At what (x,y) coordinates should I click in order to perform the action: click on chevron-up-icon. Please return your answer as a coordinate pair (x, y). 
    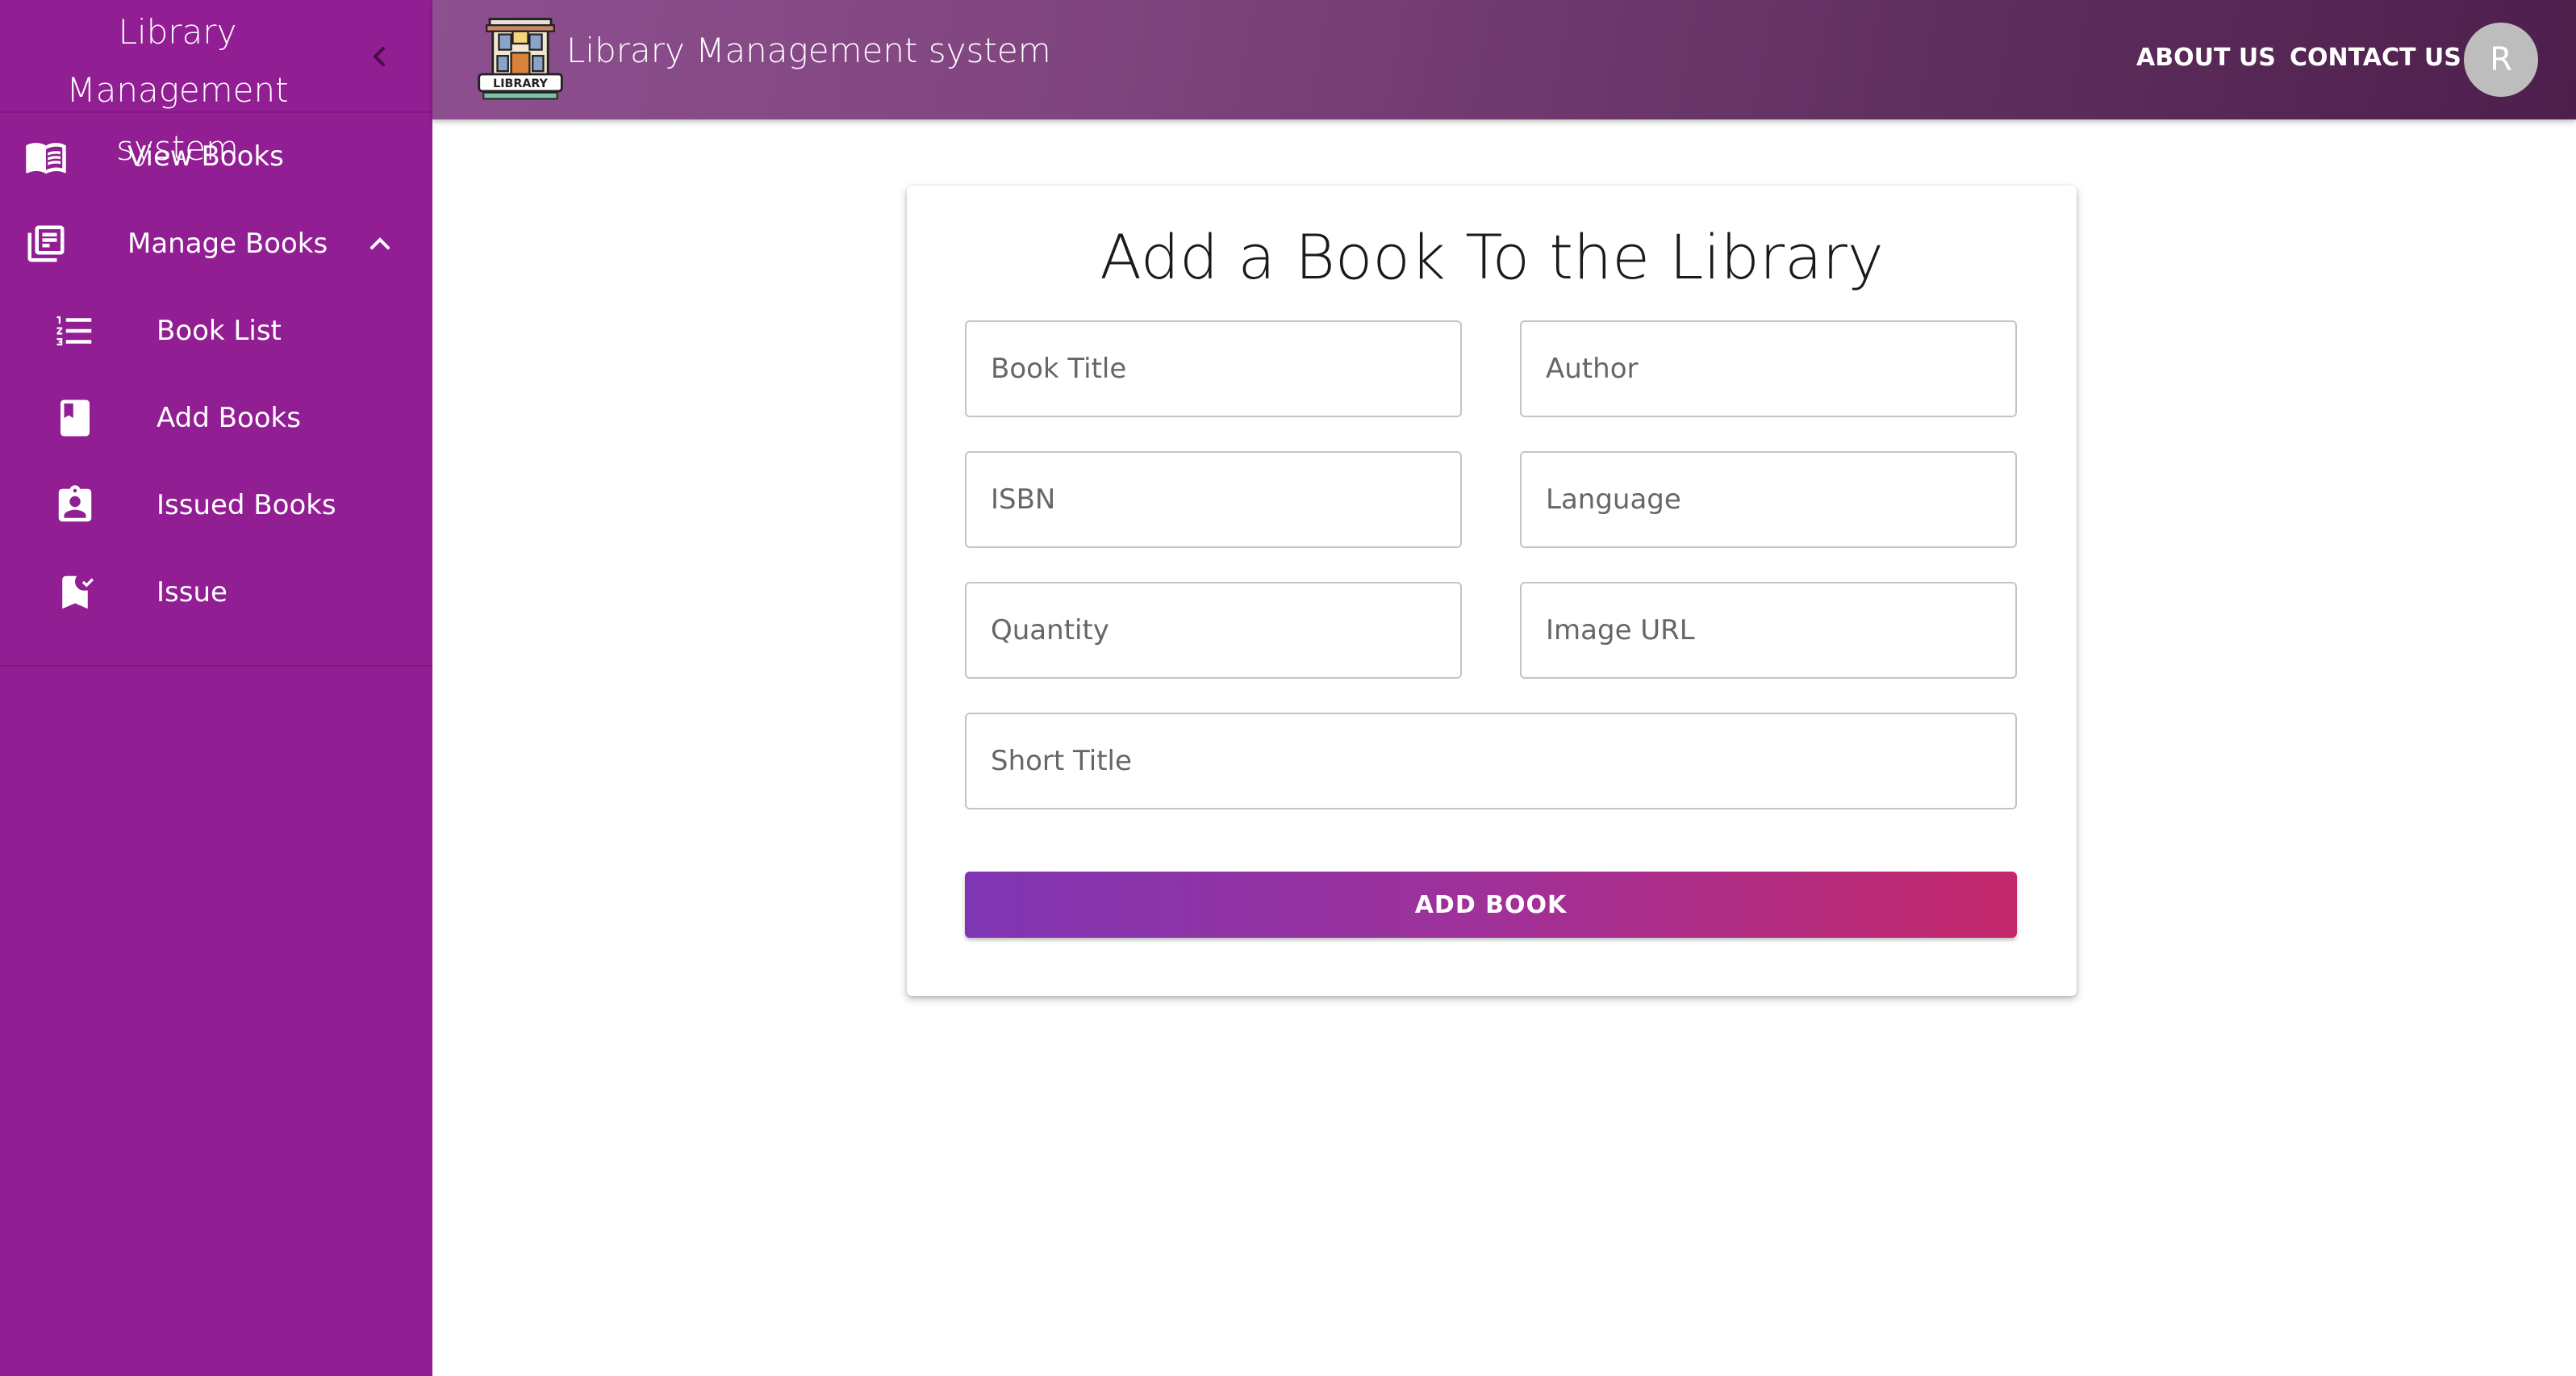
    Looking at the image, I should click on (380, 244).